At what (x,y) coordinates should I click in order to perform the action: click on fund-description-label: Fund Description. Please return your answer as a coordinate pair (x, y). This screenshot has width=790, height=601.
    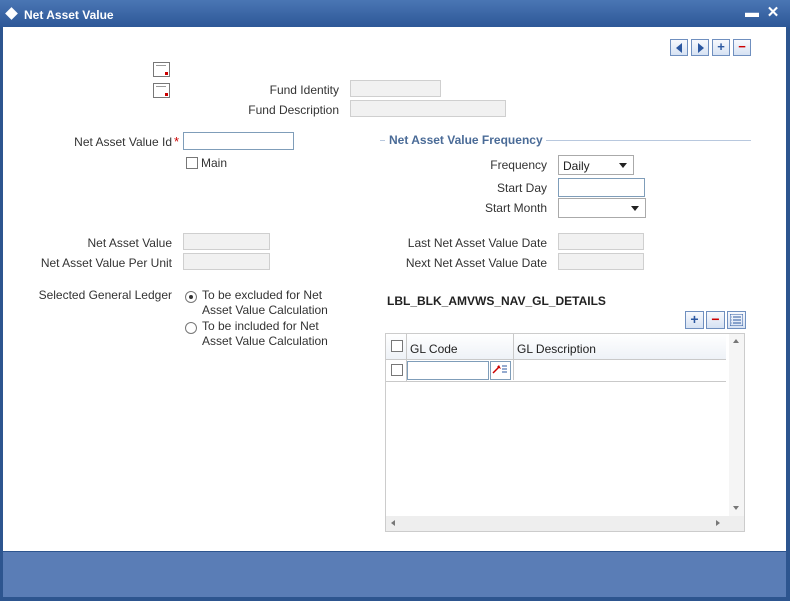
    Looking at the image, I should click on (293, 110).